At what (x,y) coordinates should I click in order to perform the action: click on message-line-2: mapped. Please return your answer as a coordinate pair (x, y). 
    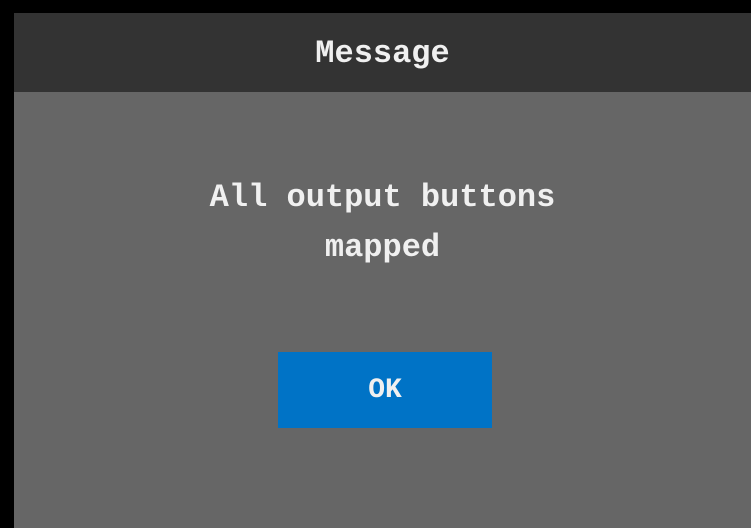
    Looking at the image, I should click on (382, 247).